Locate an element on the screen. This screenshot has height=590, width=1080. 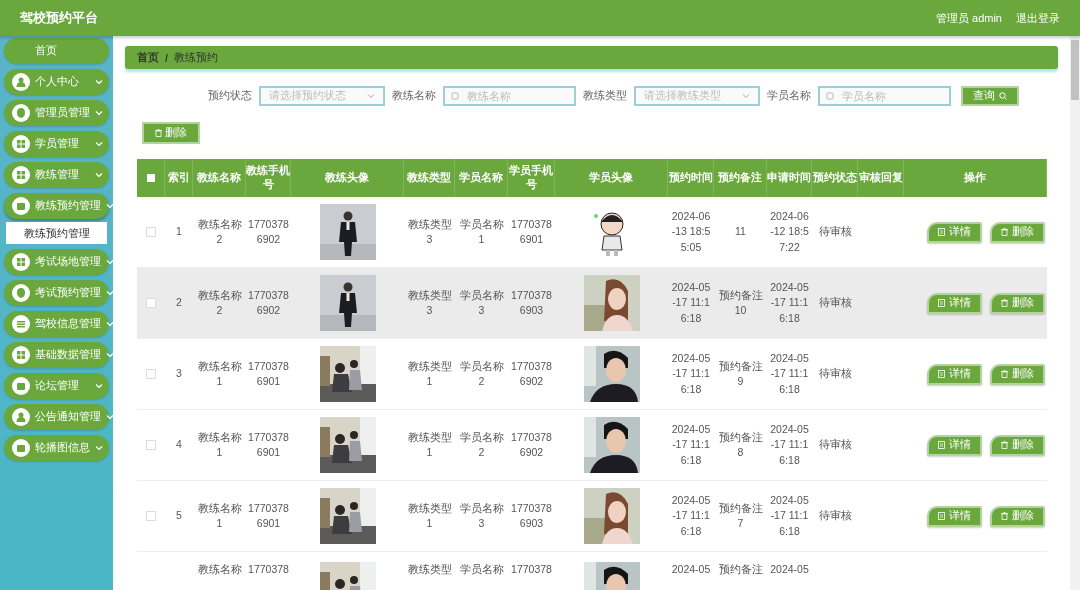
column-header: 学员名称 is located at coordinates (481, 178).